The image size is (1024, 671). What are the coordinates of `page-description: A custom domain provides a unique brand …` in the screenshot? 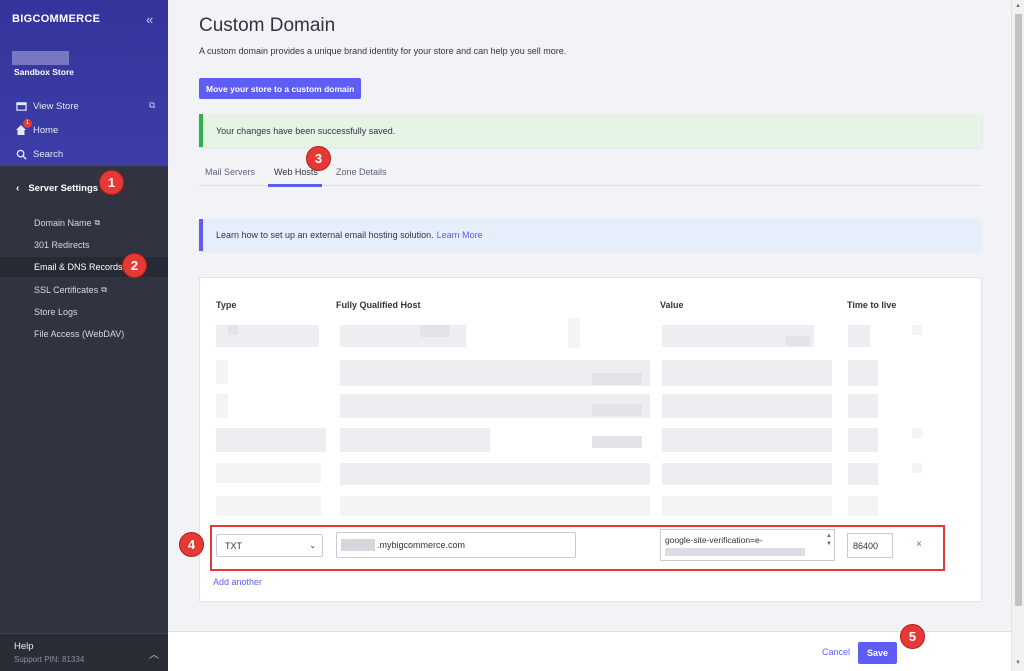 It's located at (383, 51).